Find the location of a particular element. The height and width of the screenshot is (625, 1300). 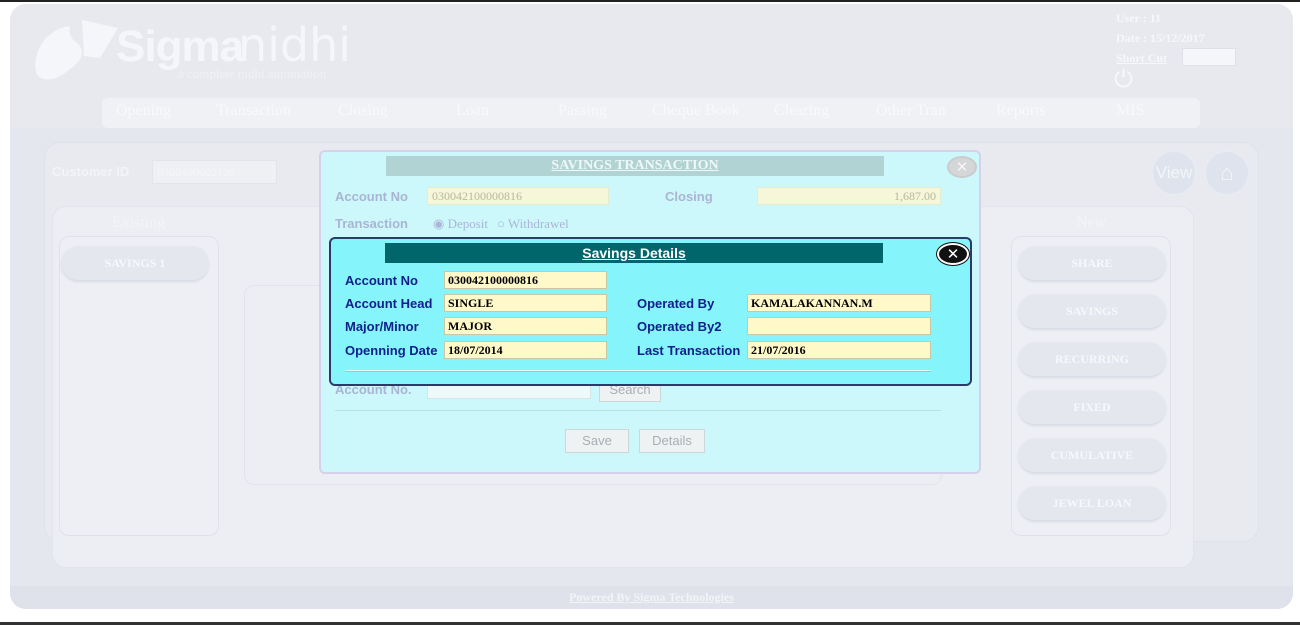

radio-unselected-icon: ○ is located at coordinates (501, 223).